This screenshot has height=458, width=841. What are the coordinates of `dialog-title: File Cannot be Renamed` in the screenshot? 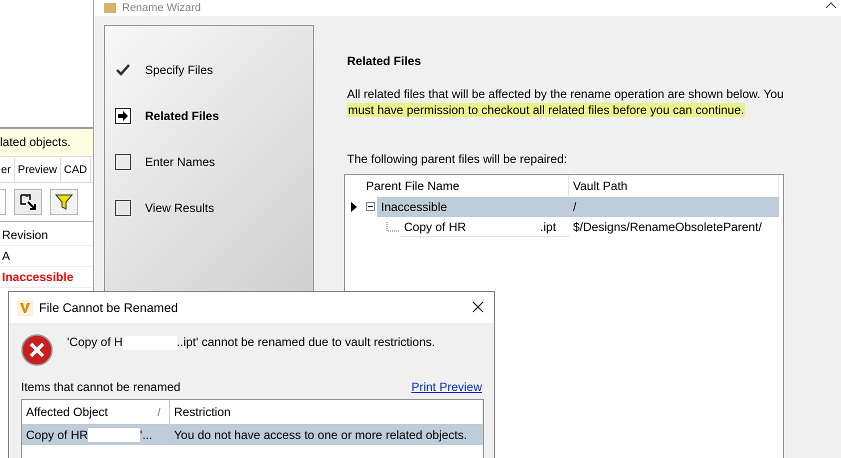 It's located at (108, 307).